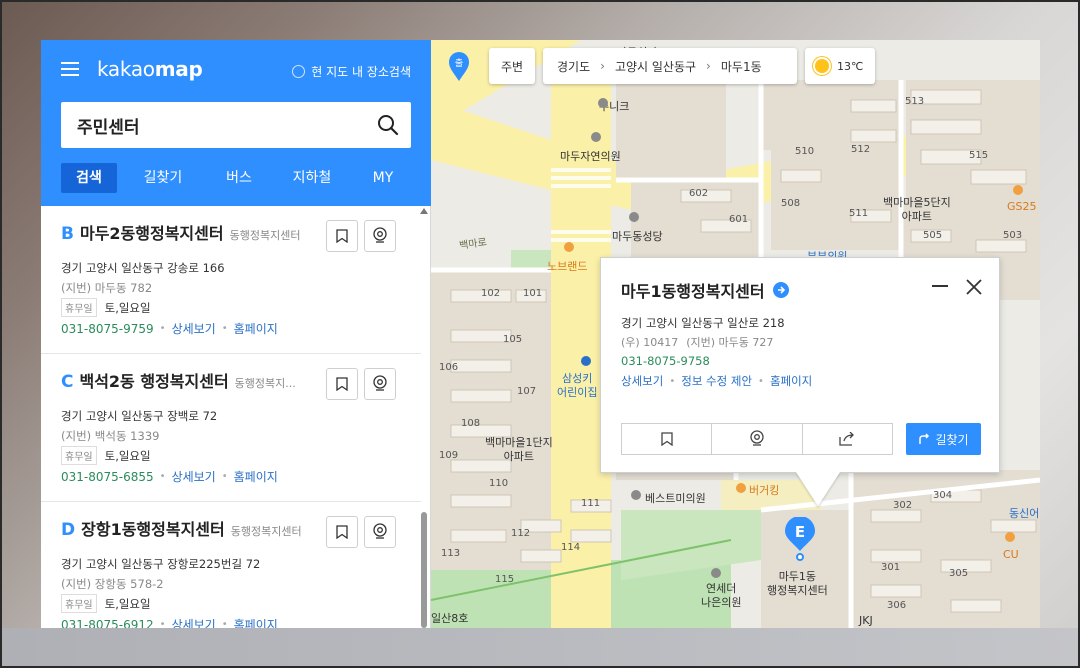  I want to click on map-label-baekma1: 백마마을1단지 아파트, so click(519, 450).